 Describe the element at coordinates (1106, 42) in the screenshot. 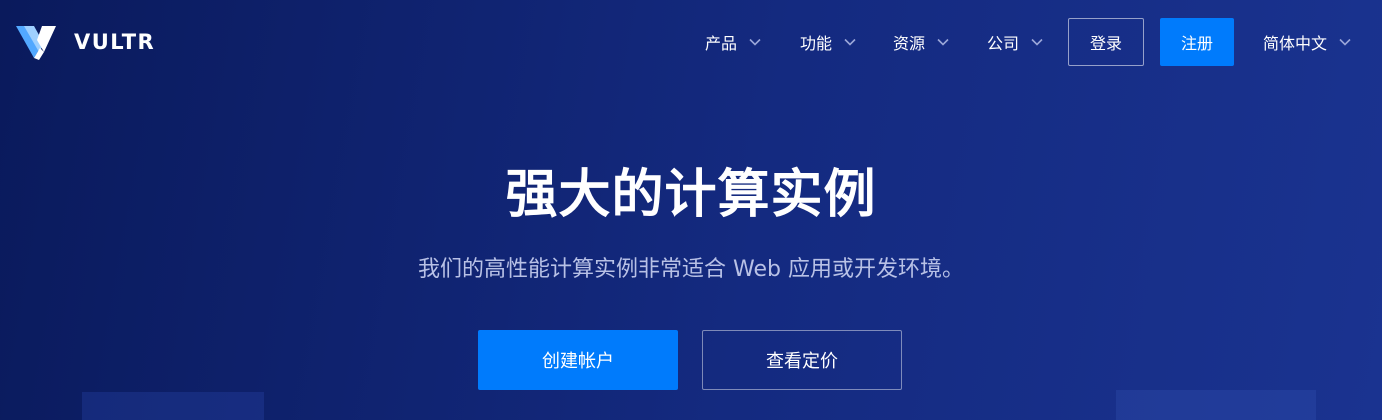

I see `login-button: 登录` at that location.